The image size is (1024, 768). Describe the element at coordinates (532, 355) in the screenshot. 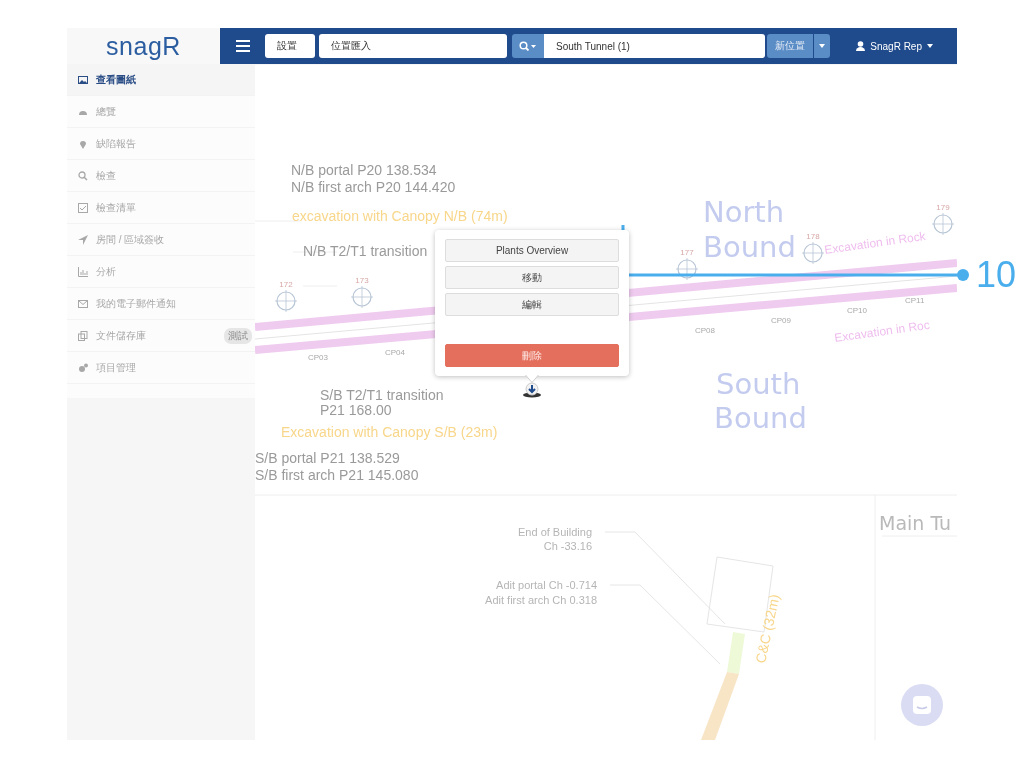

I see `delete-button: 刪除` at that location.